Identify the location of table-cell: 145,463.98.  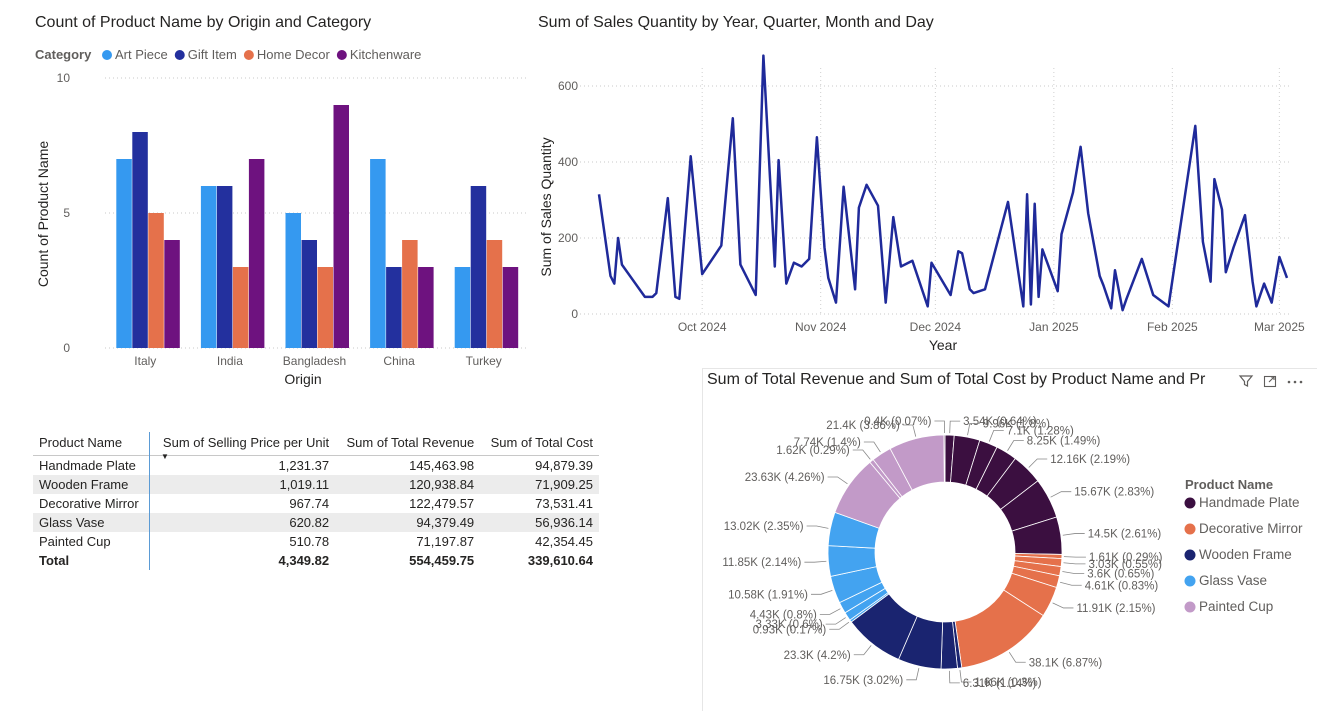
(407, 466).